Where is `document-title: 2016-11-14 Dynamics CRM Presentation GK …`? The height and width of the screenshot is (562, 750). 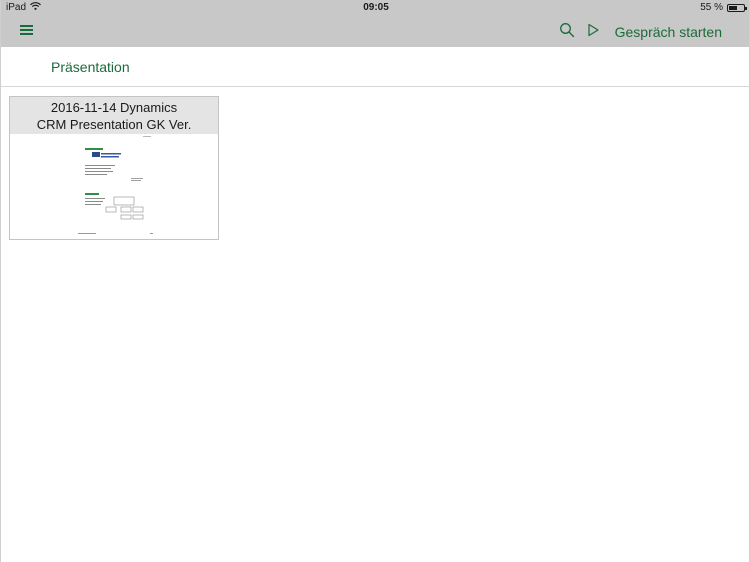 document-title: 2016-11-14 Dynamics CRM Presentation GK … is located at coordinates (114, 115).